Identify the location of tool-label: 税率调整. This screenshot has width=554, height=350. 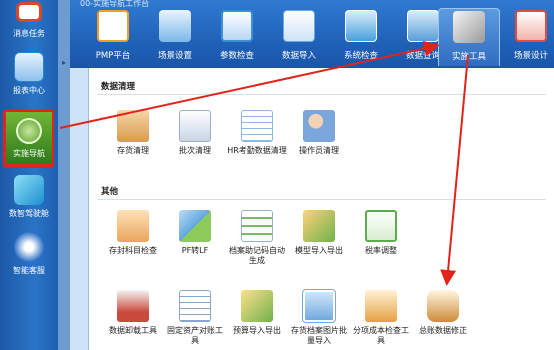
(381, 250).